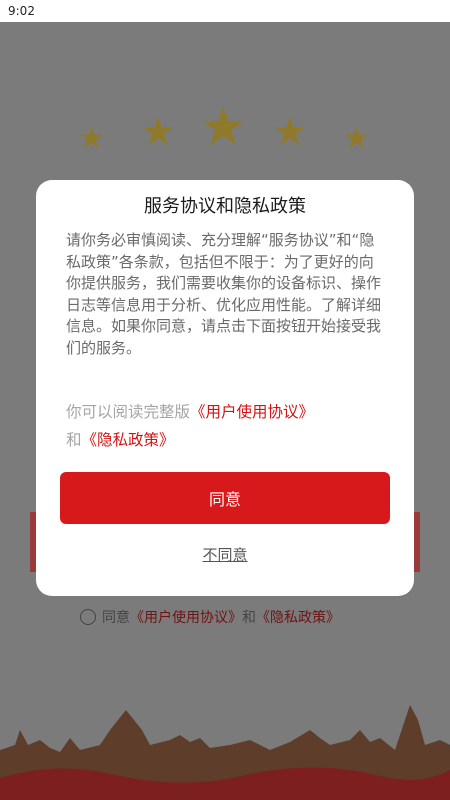 This screenshot has height=800, width=450. Describe the element at coordinates (225, 745) in the screenshot. I see `city-skyline-illustration` at that location.